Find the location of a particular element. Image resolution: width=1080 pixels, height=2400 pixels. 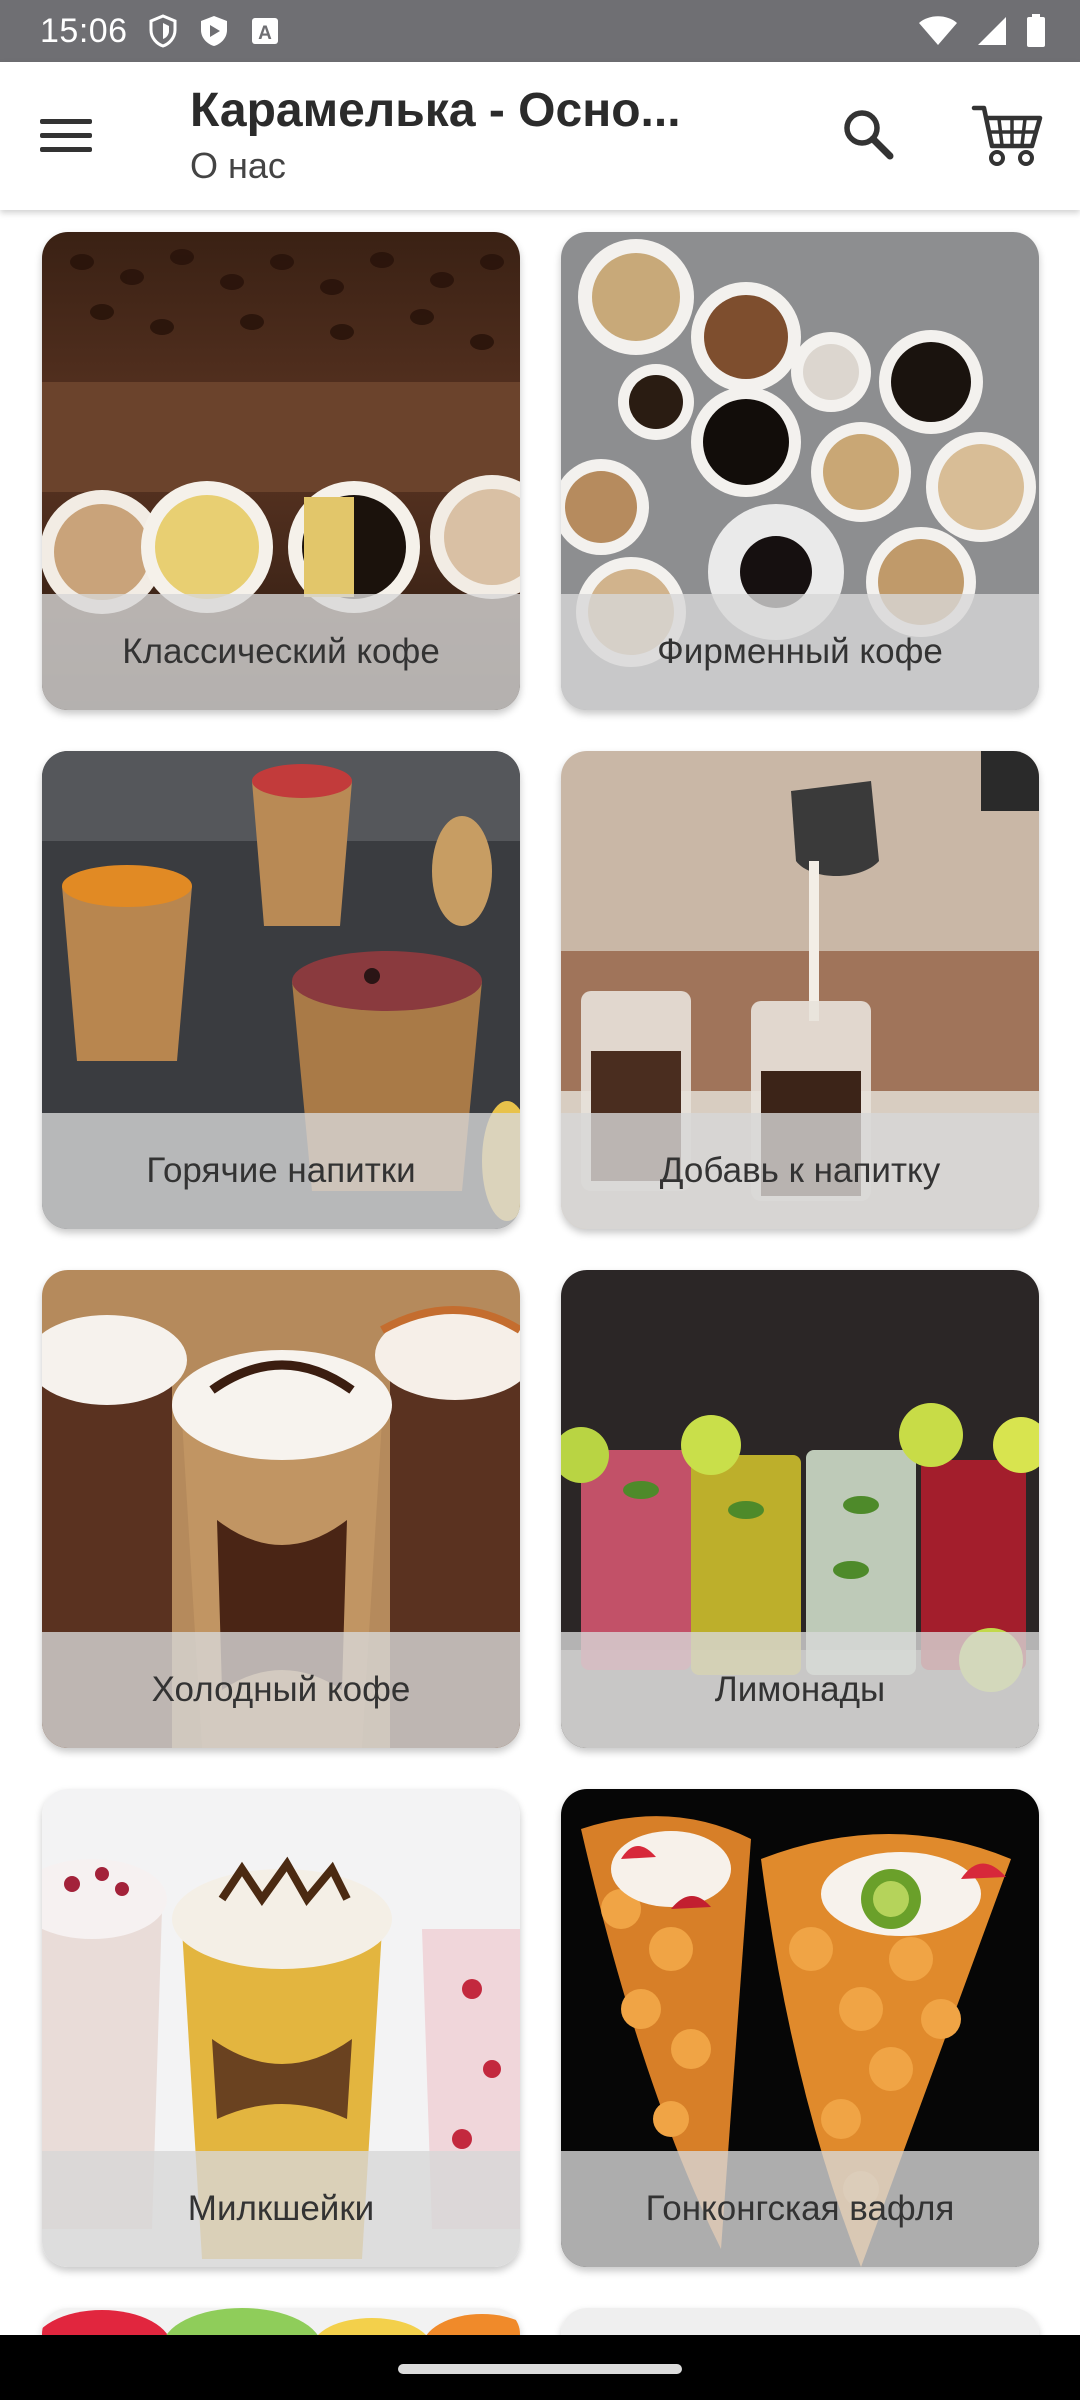

toolbar-titles: Карамелька - Осно... О нас is located at coordinates (470, 135).